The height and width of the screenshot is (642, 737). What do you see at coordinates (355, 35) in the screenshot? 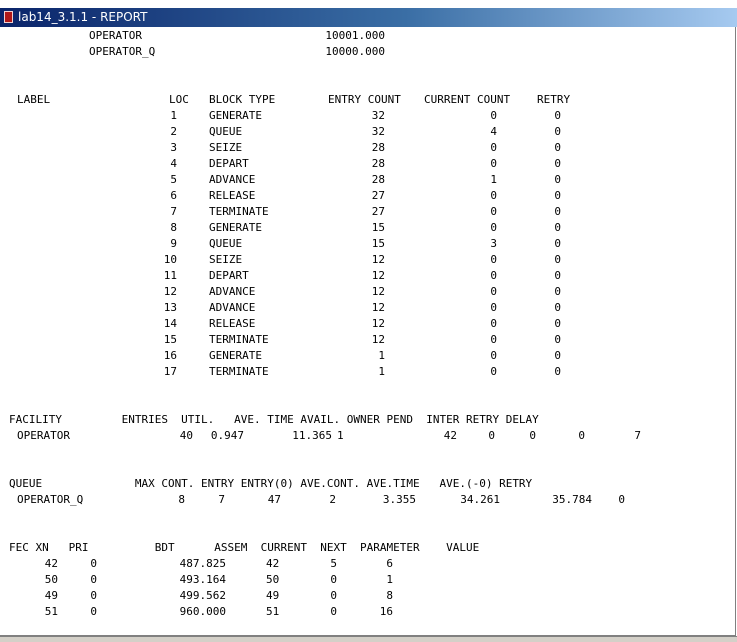
I see `storage-value: 10001.000` at bounding box center [355, 35].